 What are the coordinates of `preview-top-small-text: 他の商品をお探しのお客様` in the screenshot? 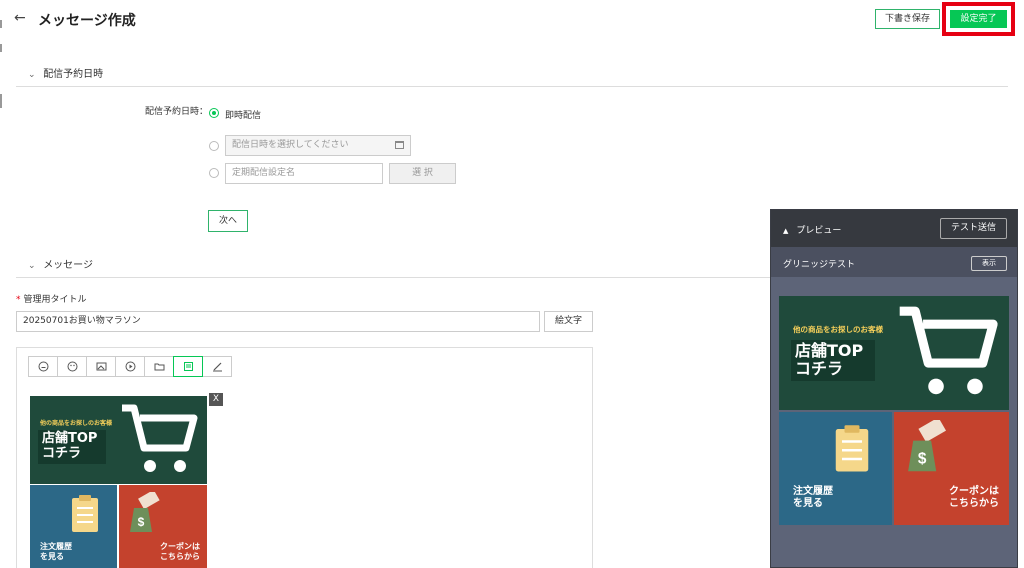 It's located at (838, 329).